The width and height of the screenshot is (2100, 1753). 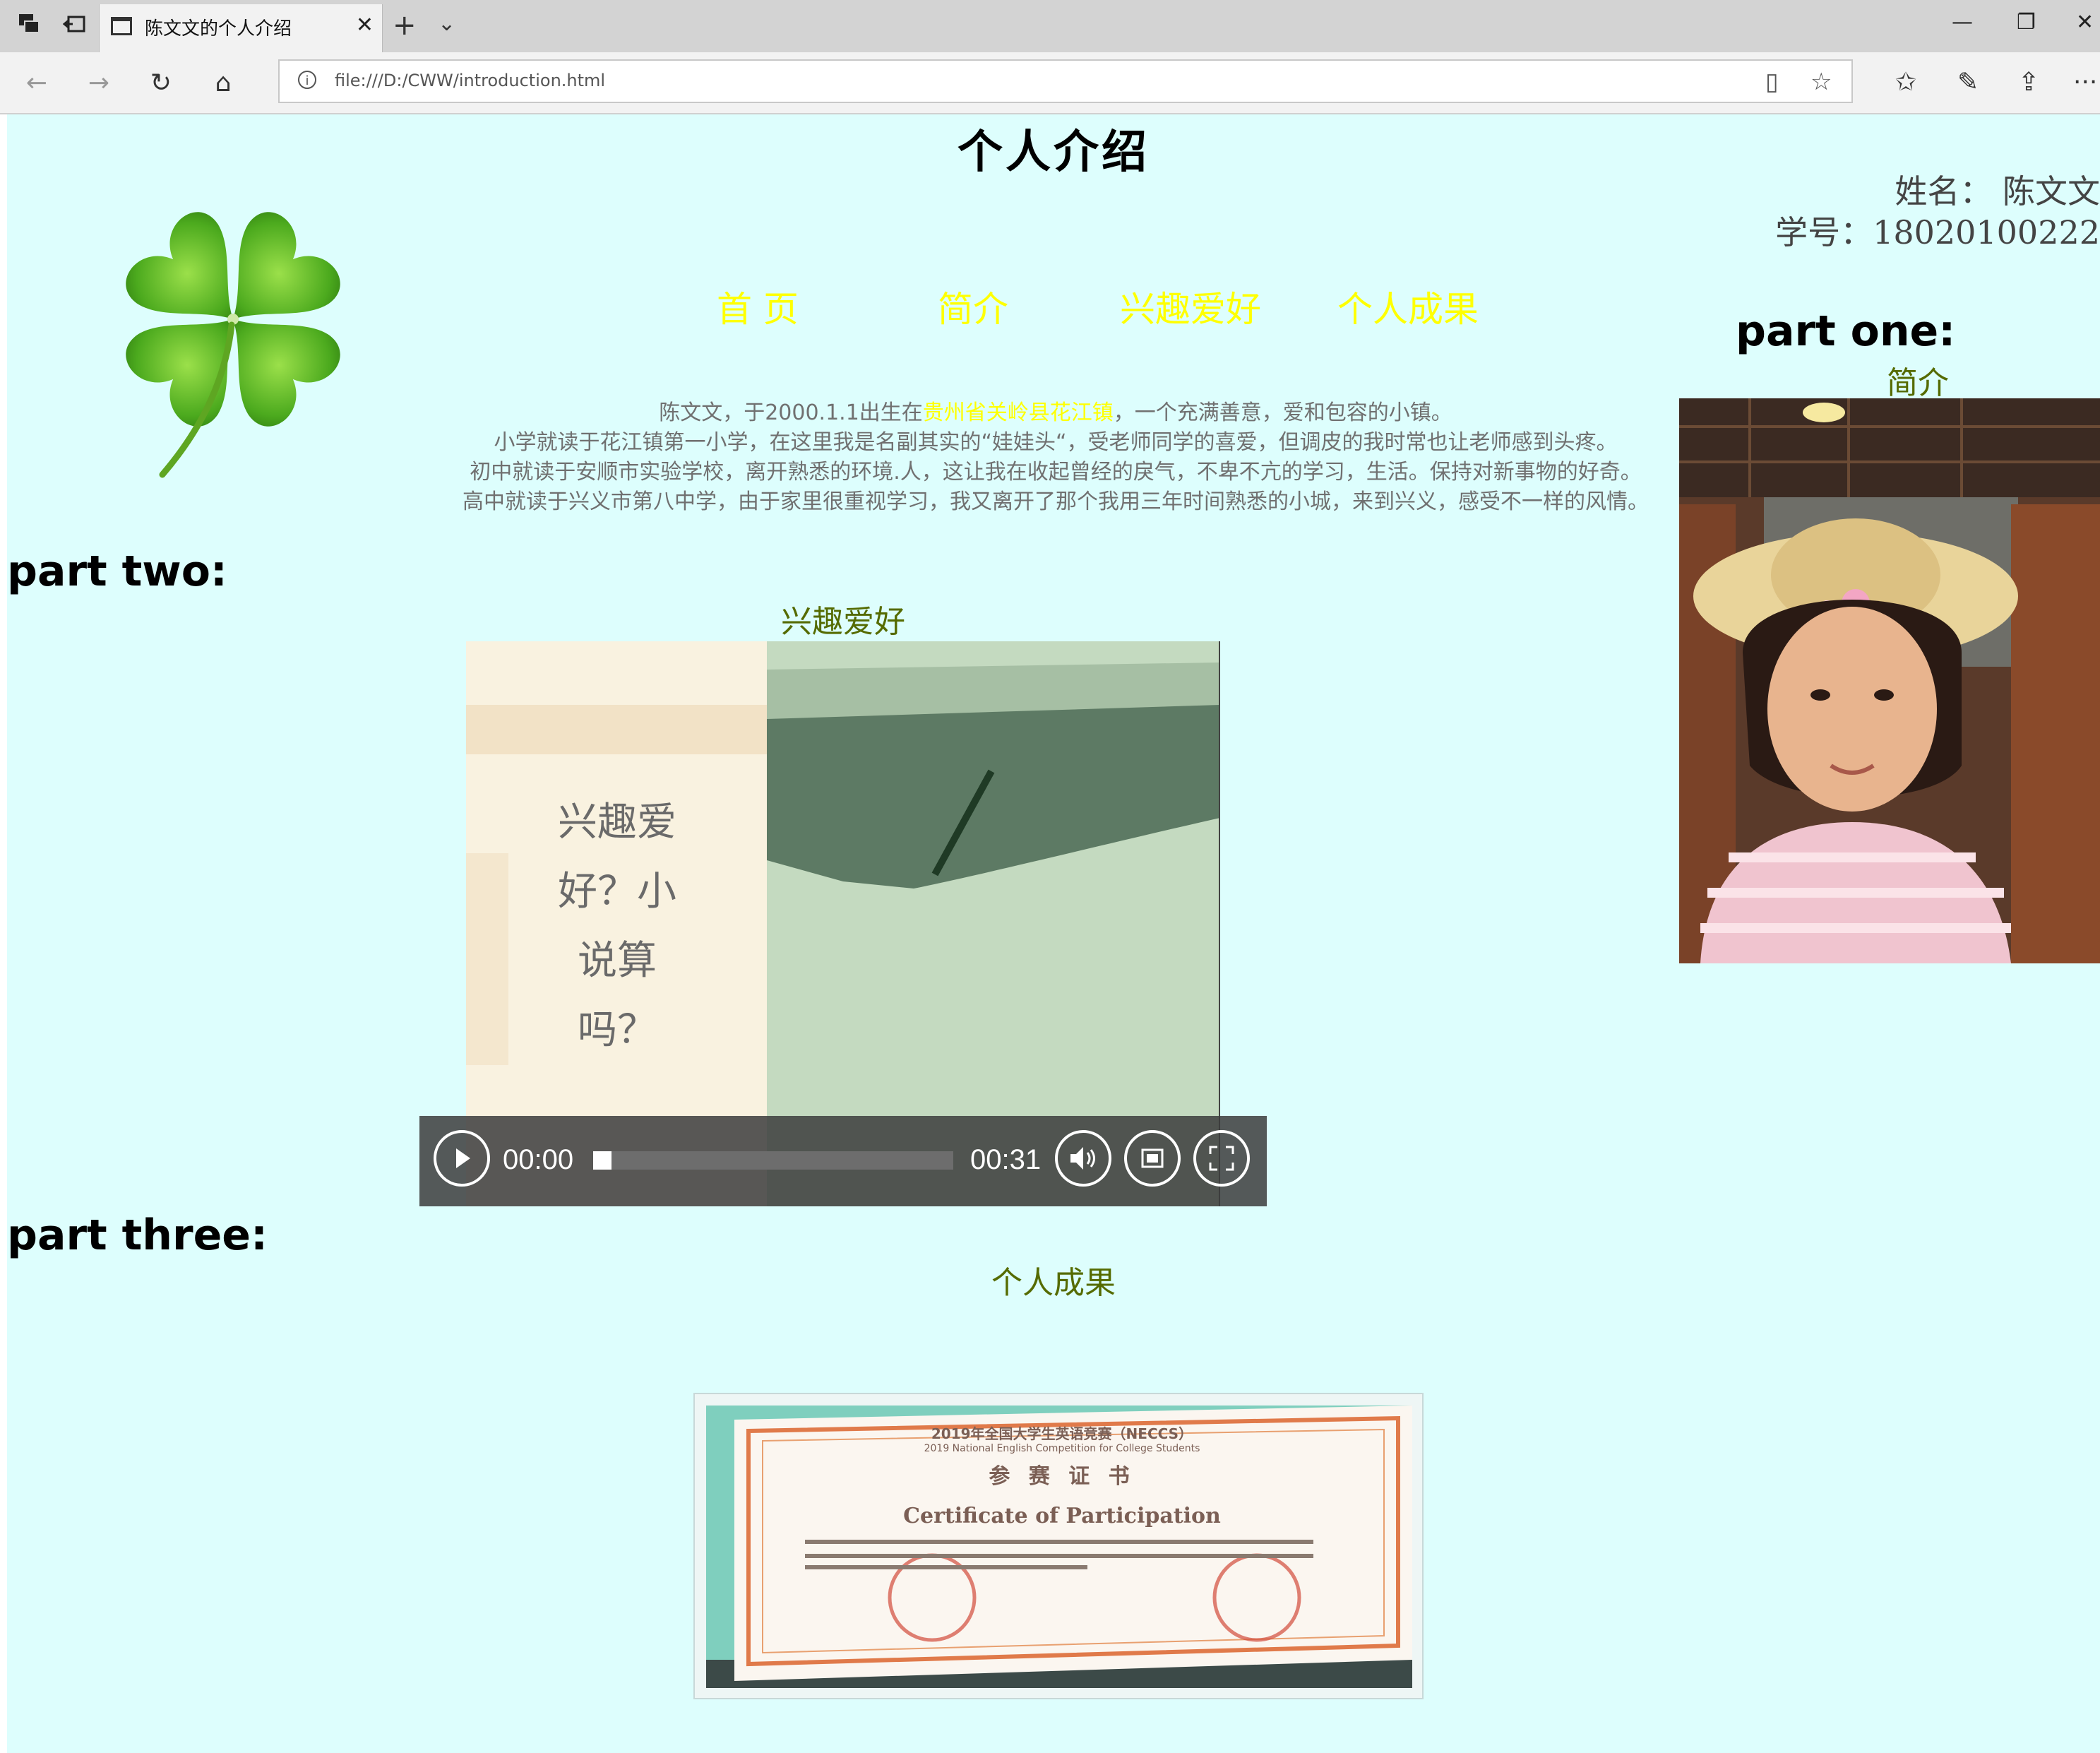 What do you see at coordinates (36, 84) in the screenshot?
I see `back-icon: ←` at bounding box center [36, 84].